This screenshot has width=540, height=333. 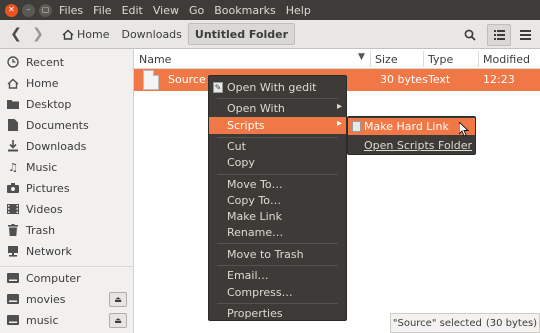 I want to click on file-modified: 12:23, so click(x=499, y=79).